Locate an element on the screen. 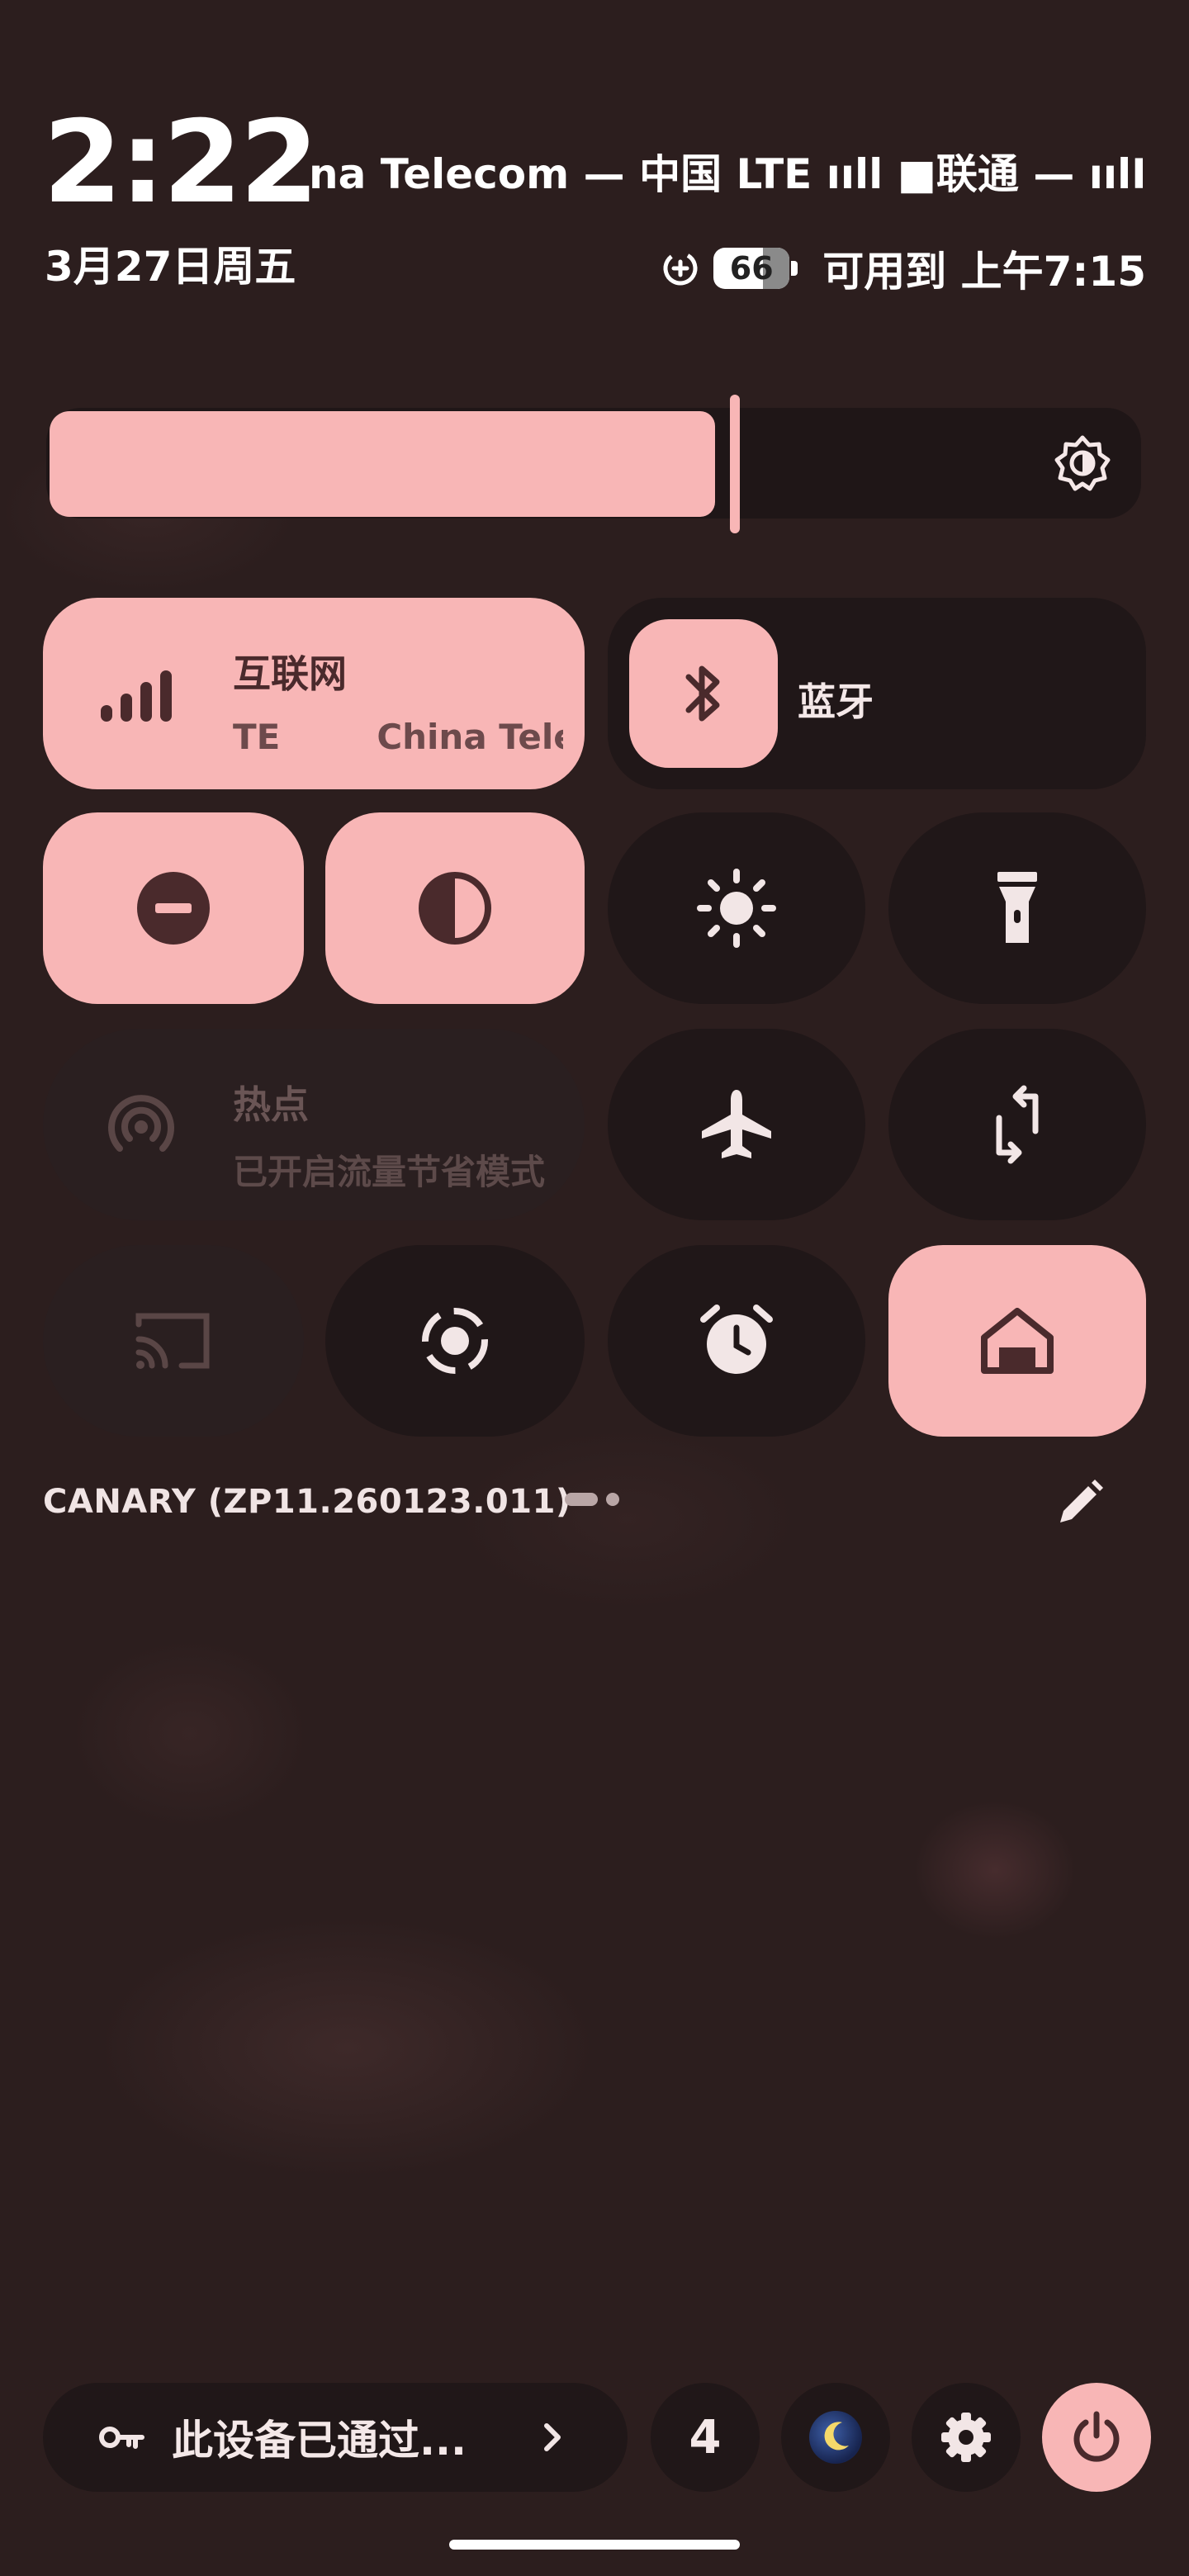 The image size is (1189, 2576). brightness-mode-tile is located at coordinates (736, 908).